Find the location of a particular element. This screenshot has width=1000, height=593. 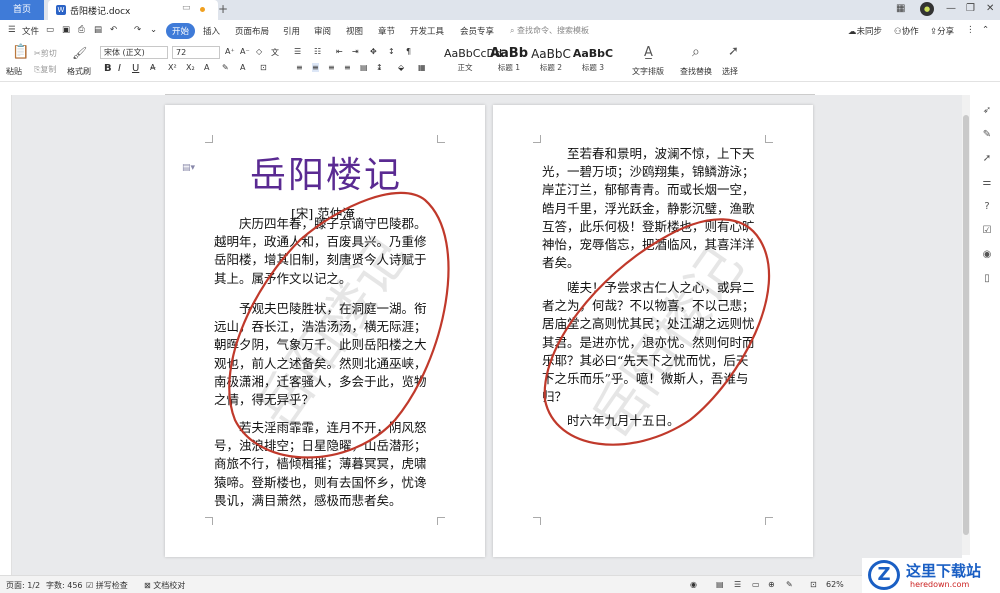

pen-icon: ✎ is located at coordinates (987, 136).